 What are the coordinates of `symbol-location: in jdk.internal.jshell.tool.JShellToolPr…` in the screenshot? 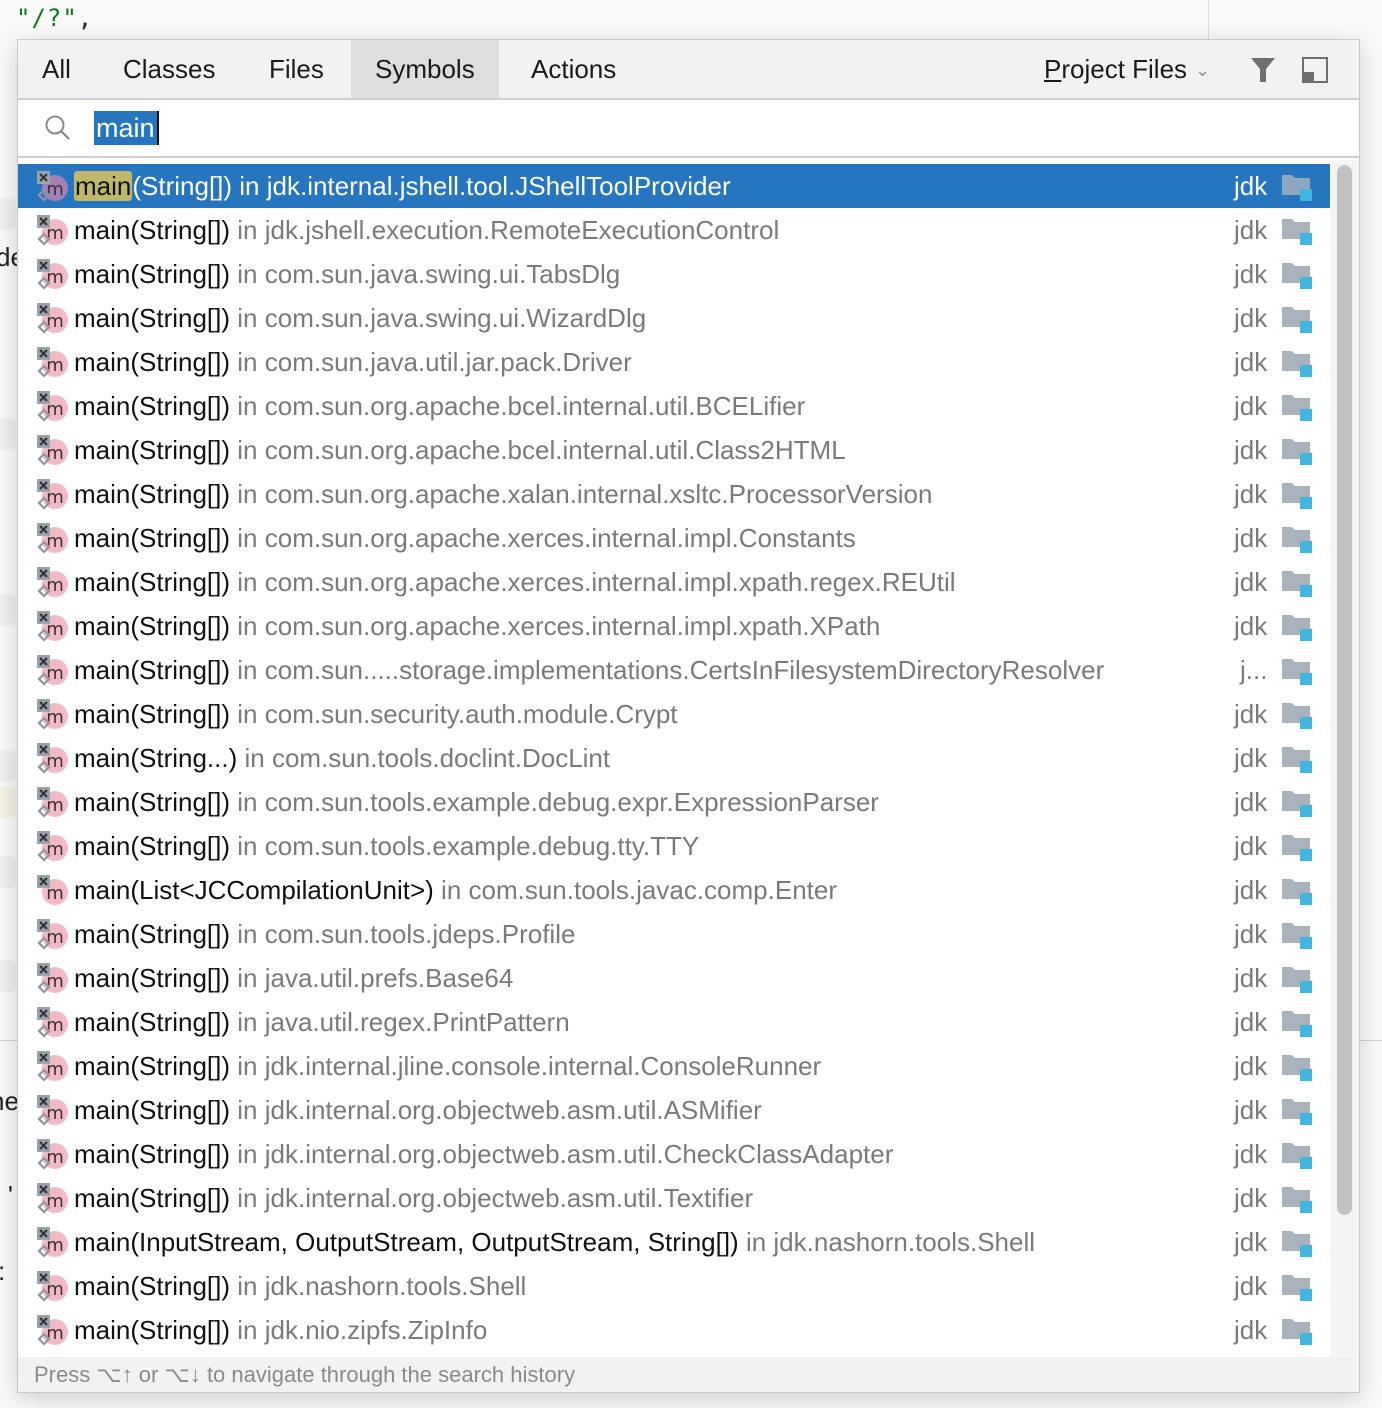 It's located at (481, 186).